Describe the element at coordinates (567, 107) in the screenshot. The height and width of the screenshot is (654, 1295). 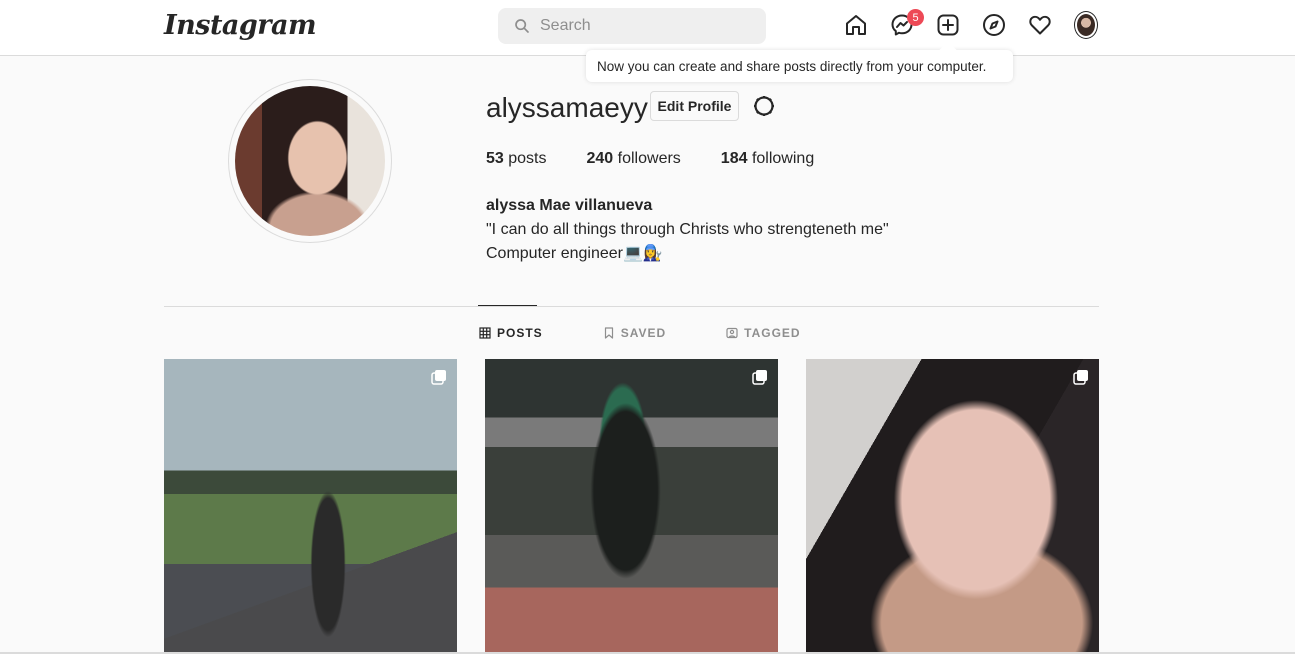
I see `profile-username: alyssamaeyy` at that location.